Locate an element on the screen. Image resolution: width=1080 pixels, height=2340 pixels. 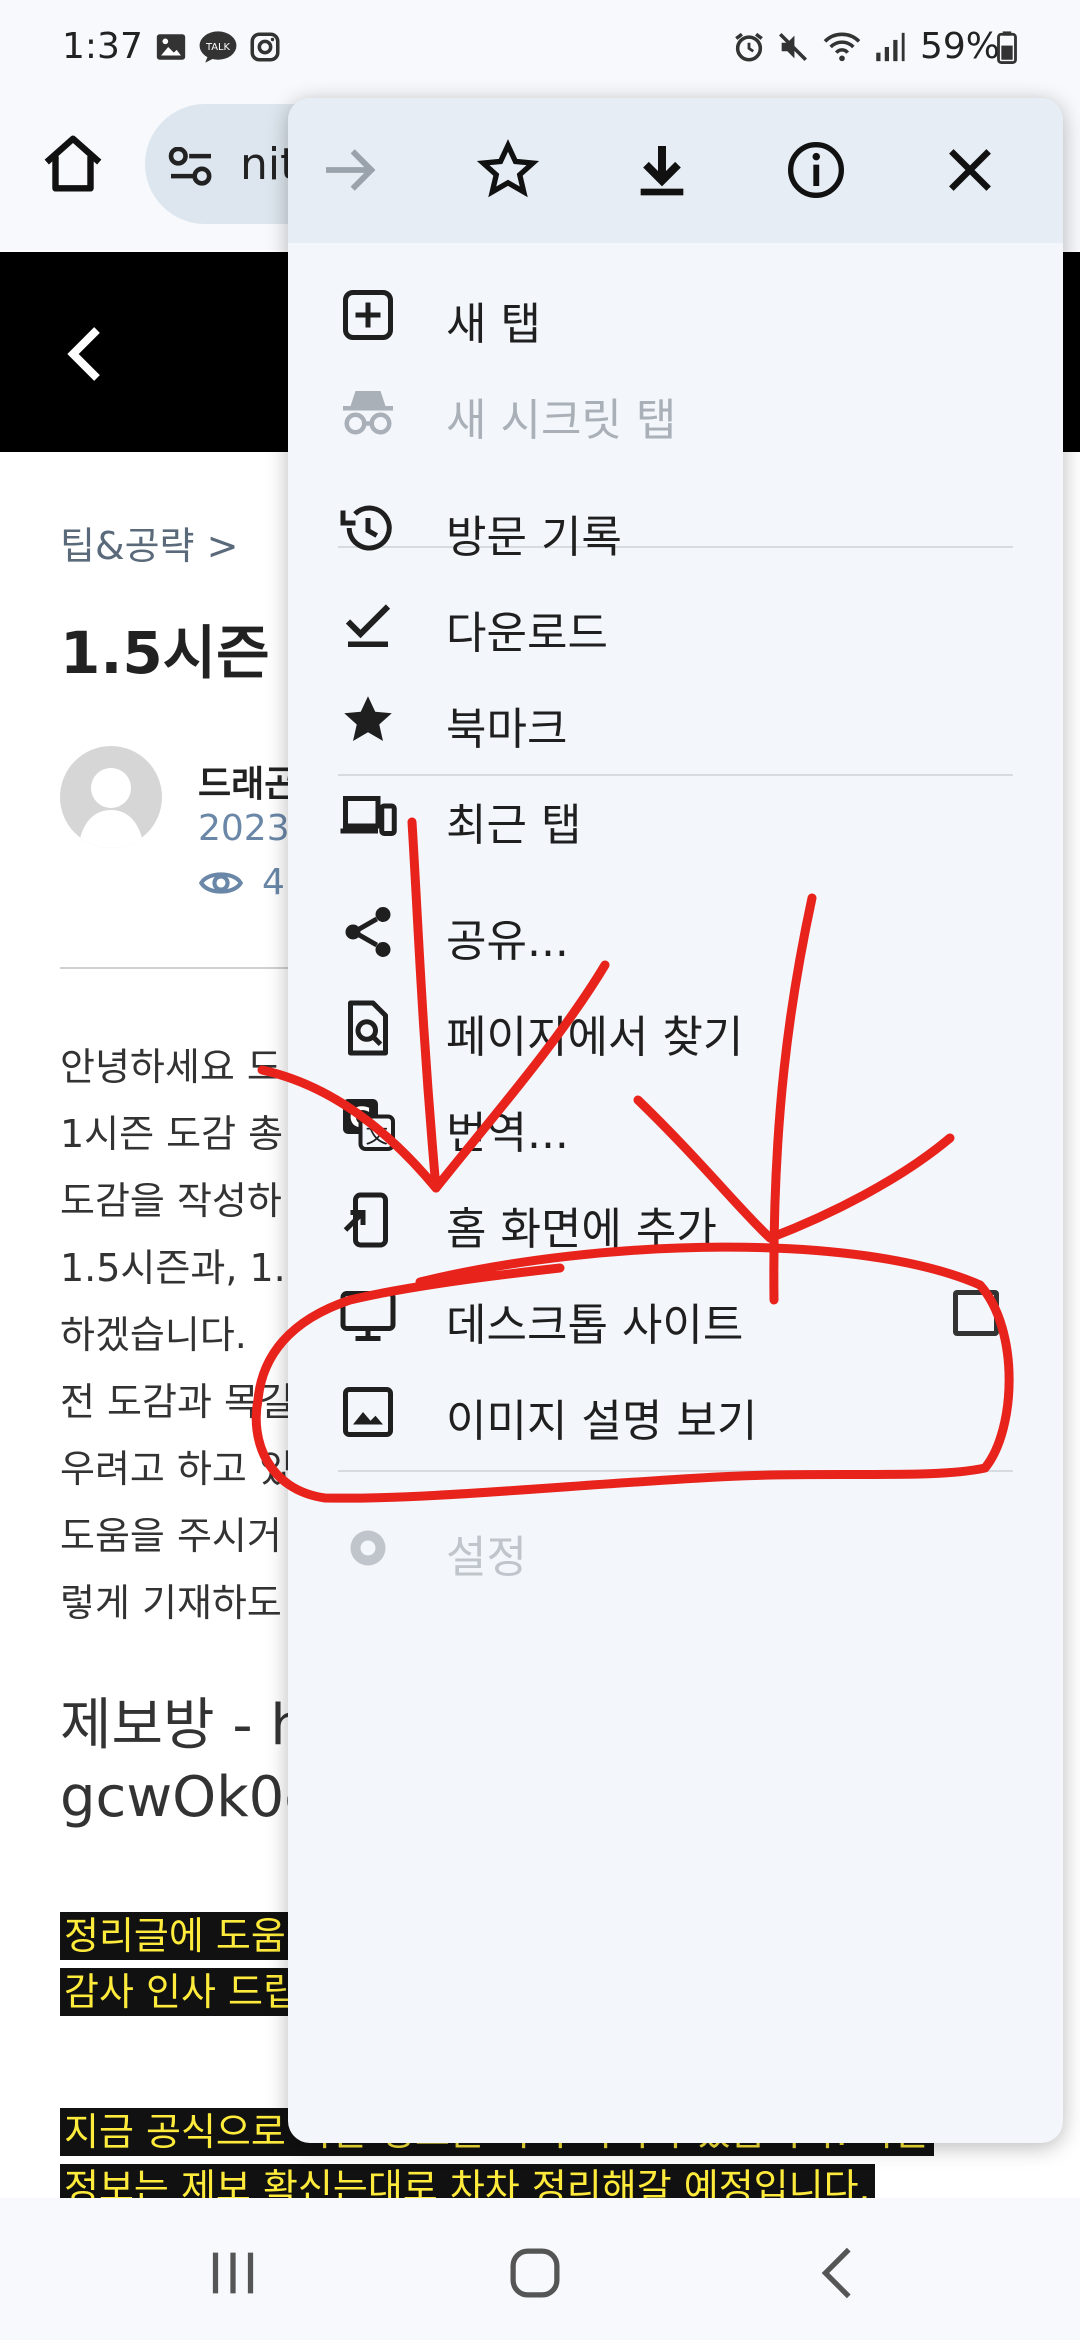
gallery-icon is located at coordinates (171, 47).